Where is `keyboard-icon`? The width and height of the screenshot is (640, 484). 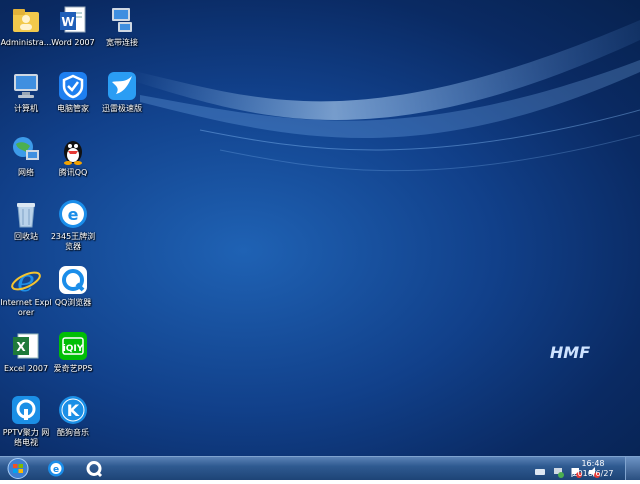
keyboard-icon is located at coordinates (540, 469).